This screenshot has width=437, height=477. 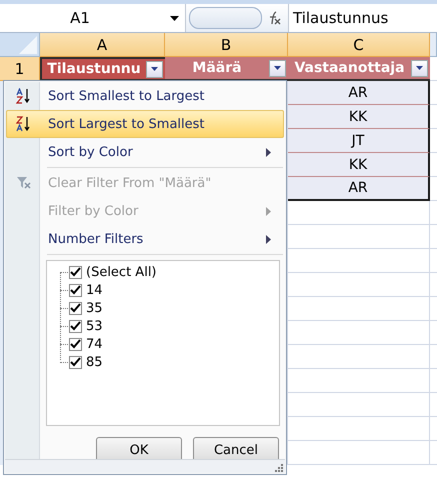 What do you see at coordinates (217, 68) in the screenshot?
I see `header-text: Määrä` at bounding box center [217, 68].